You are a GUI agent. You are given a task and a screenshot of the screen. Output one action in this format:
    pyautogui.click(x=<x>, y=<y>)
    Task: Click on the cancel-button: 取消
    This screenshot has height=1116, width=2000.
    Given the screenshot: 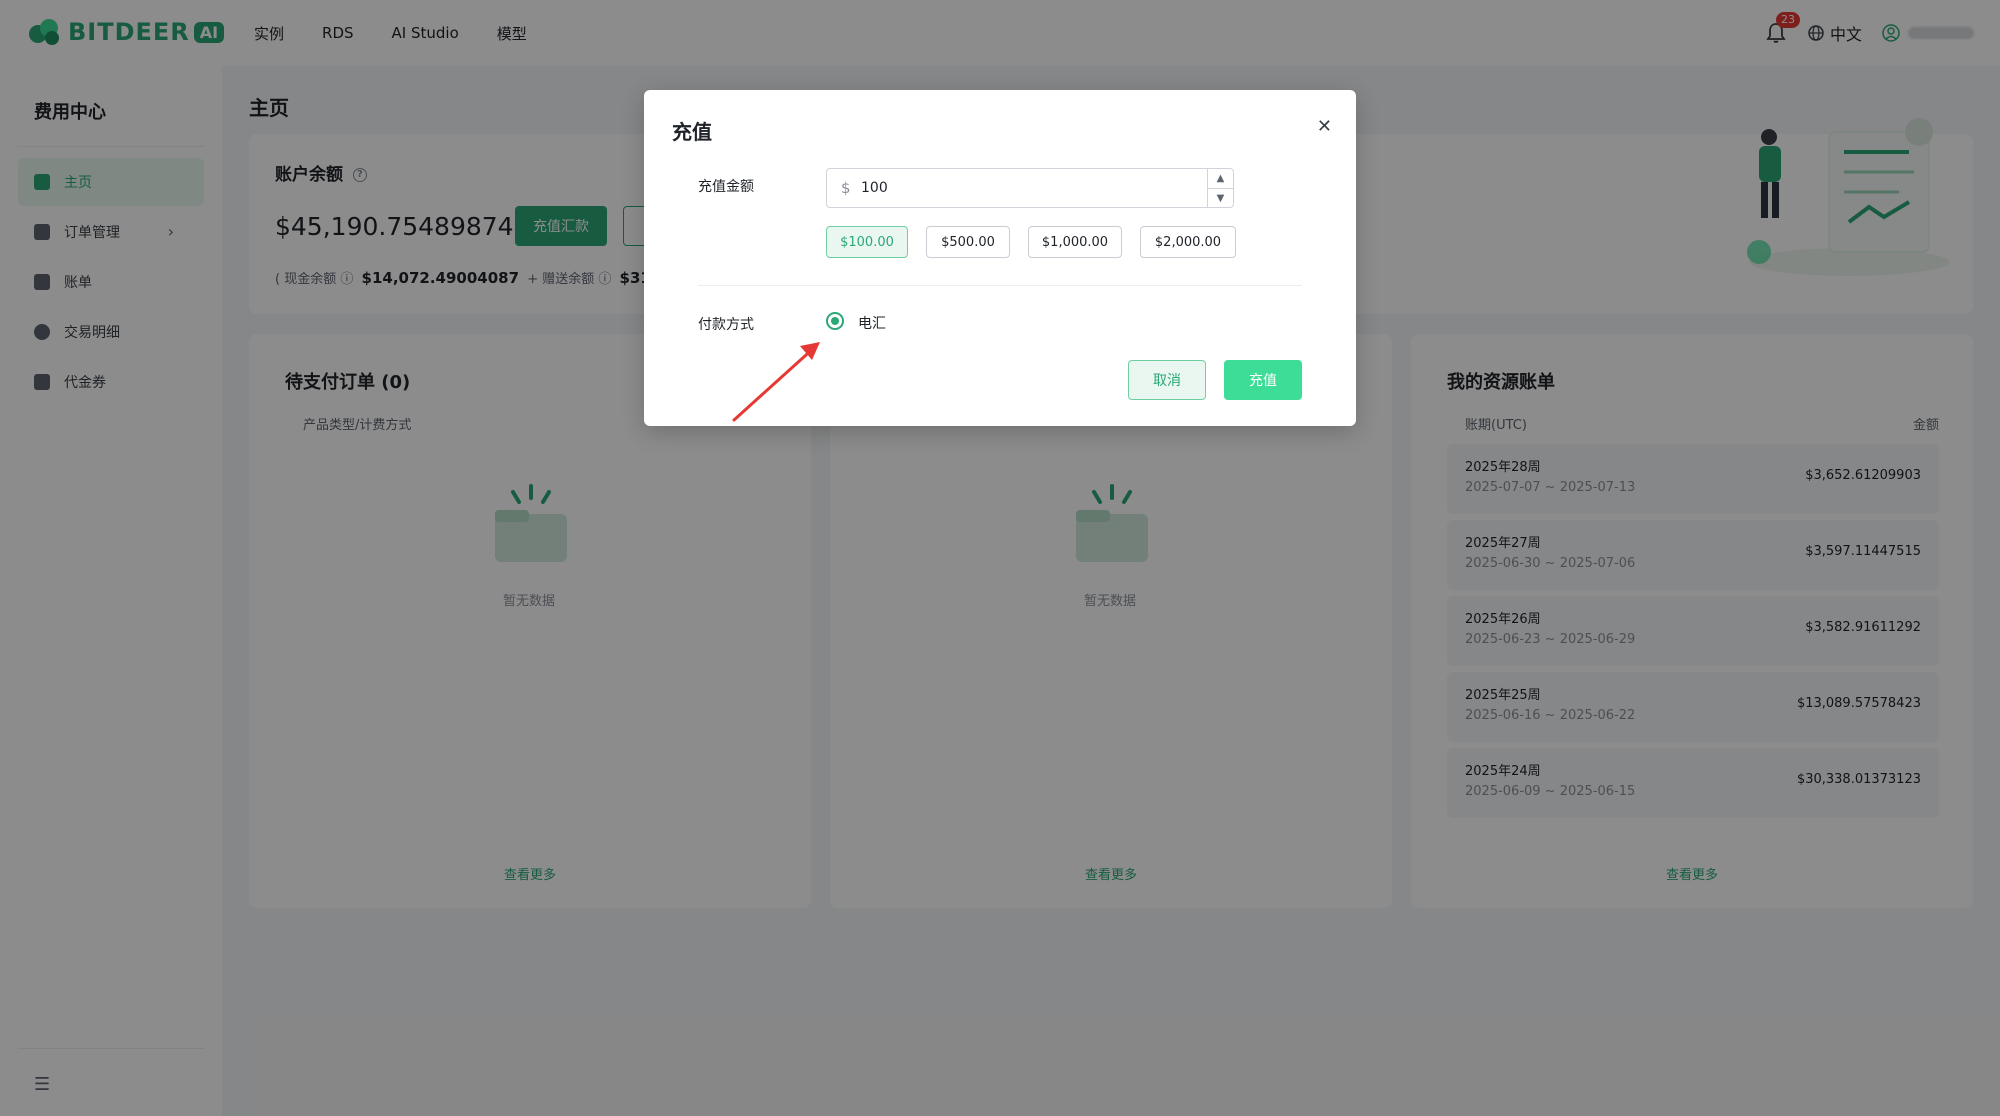 What is the action you would take?
    pyautogui.click(x=1167, y=380)
    